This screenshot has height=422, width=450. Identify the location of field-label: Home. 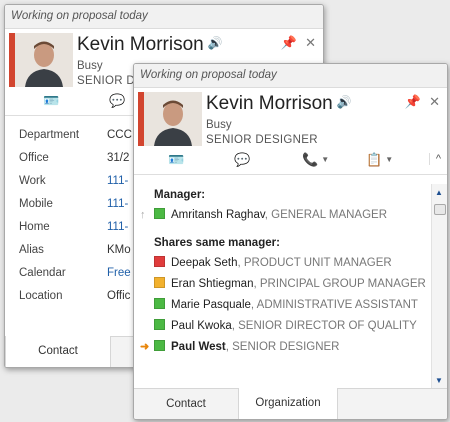
(34, 227).